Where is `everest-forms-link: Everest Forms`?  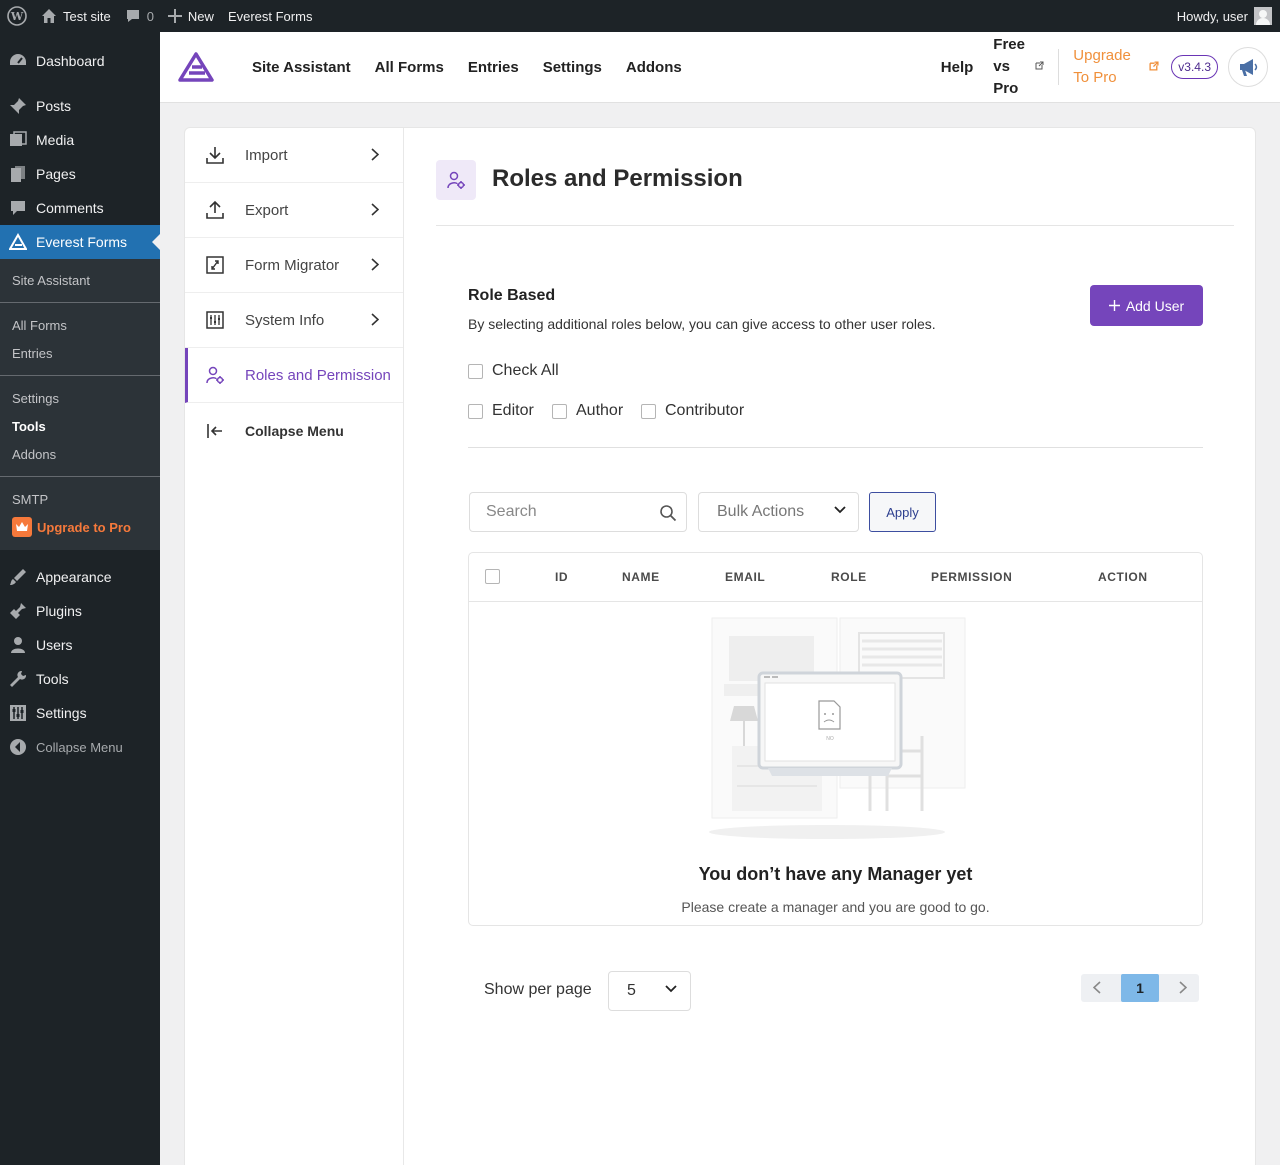
everest-forms-link: Everest Forms is located at coordinates (270, 16).